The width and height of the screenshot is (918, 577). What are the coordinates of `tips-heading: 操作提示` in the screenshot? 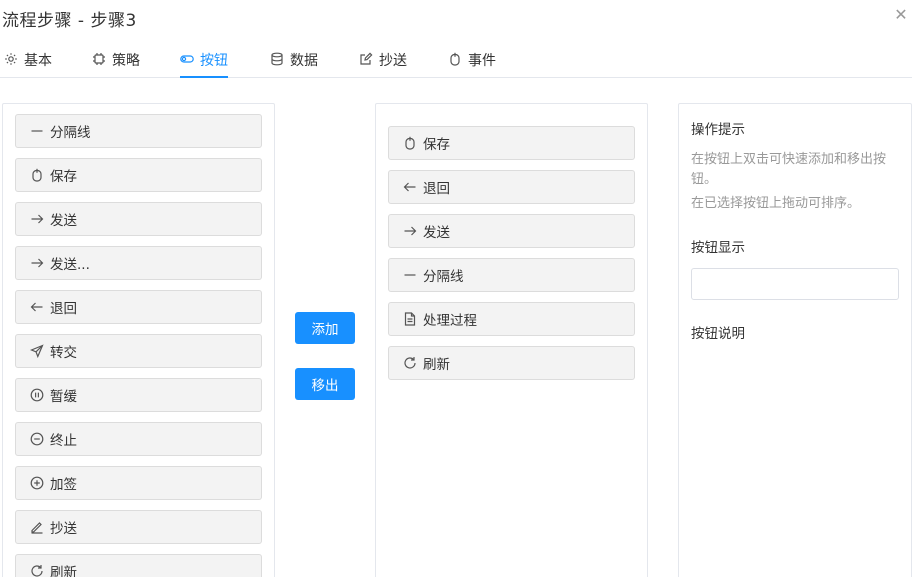 It's located at (718, 130).